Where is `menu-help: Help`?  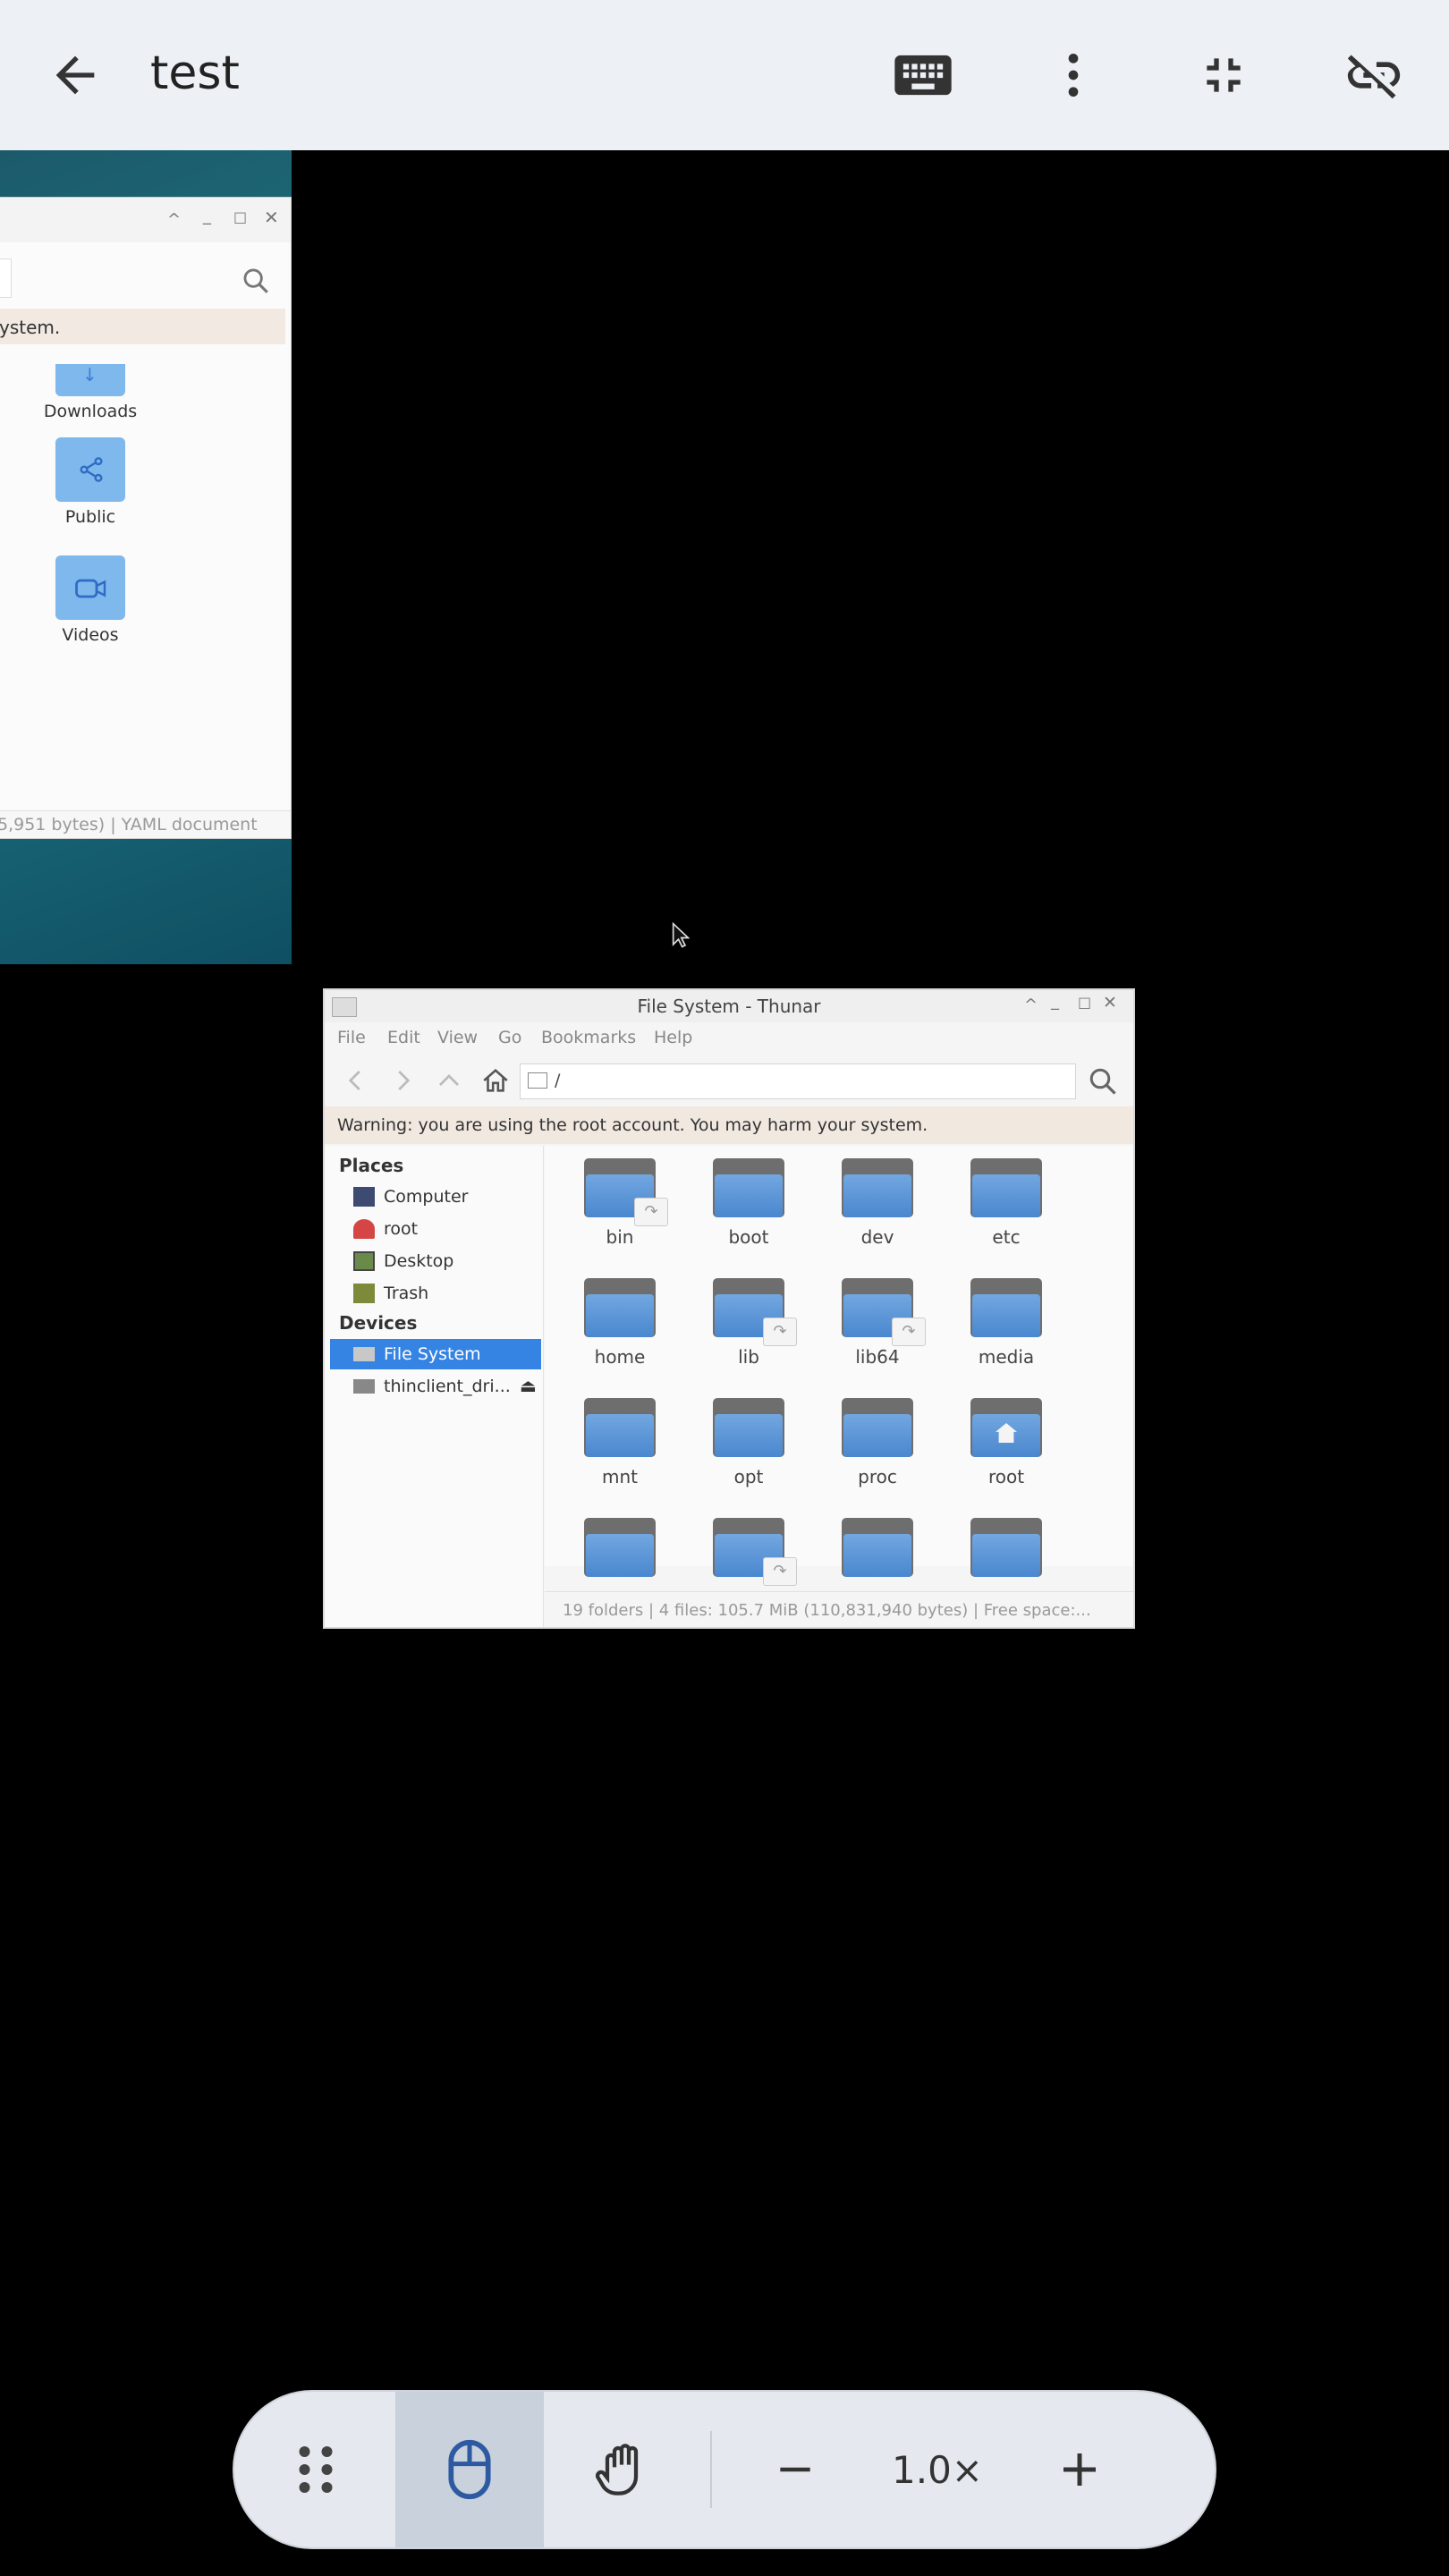 menu-help: Help is located at coordinates (673, 1037).